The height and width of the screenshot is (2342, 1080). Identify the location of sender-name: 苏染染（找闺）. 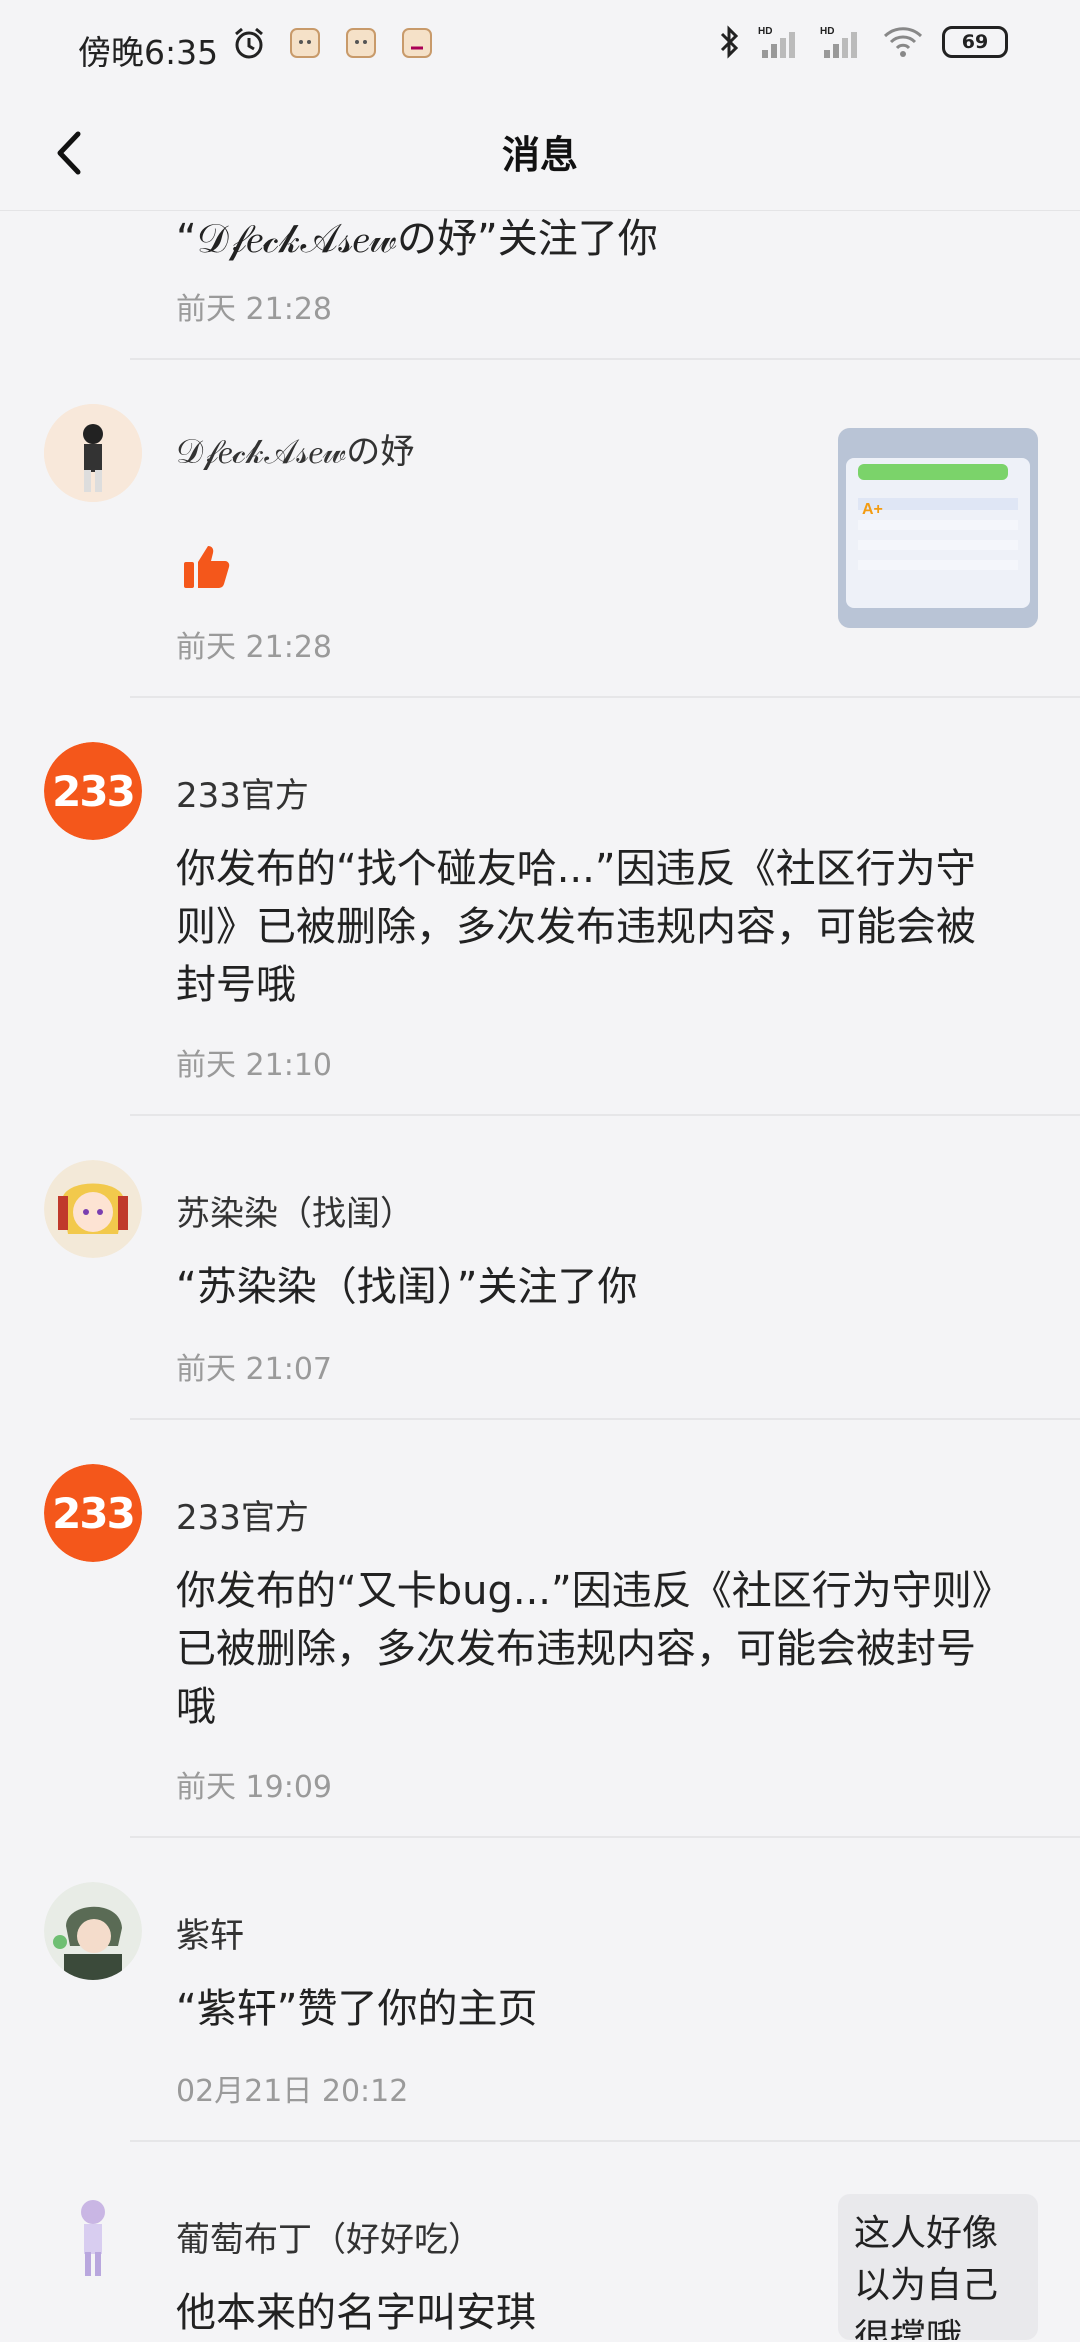
(295, 1214).